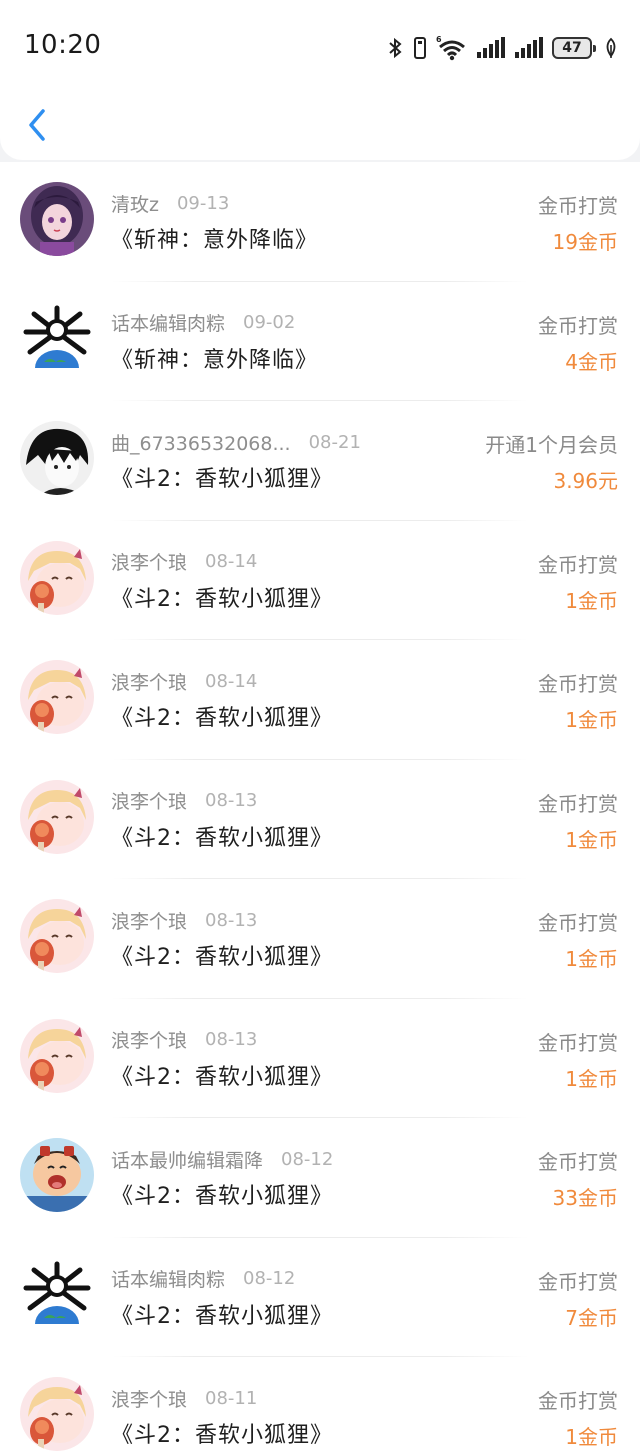  What do you see at coordinates (439, 39) in the screenshot?
I see `wifi-generation-label: 6` at bounding box center [439, 39].